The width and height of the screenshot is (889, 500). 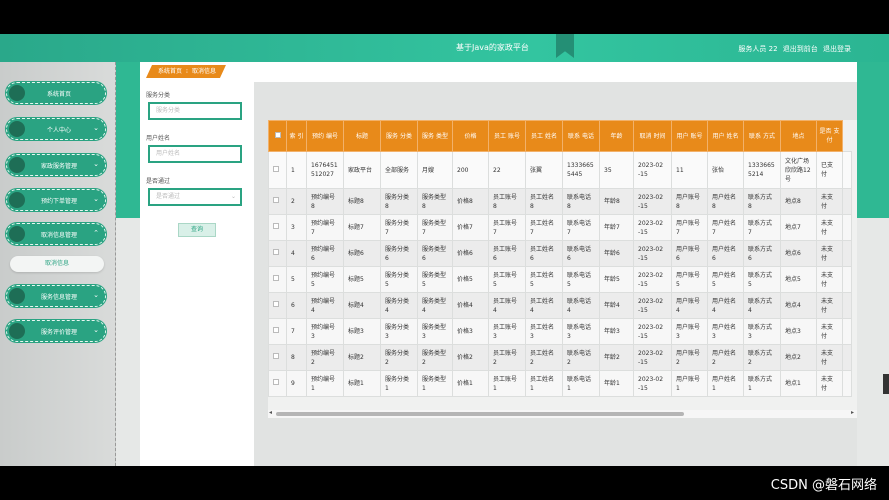 What do you see at coordinates (170, 71) in the screenshot?
I see `breadcrumb-home: 系统首页` at bounding box center [170, 71].